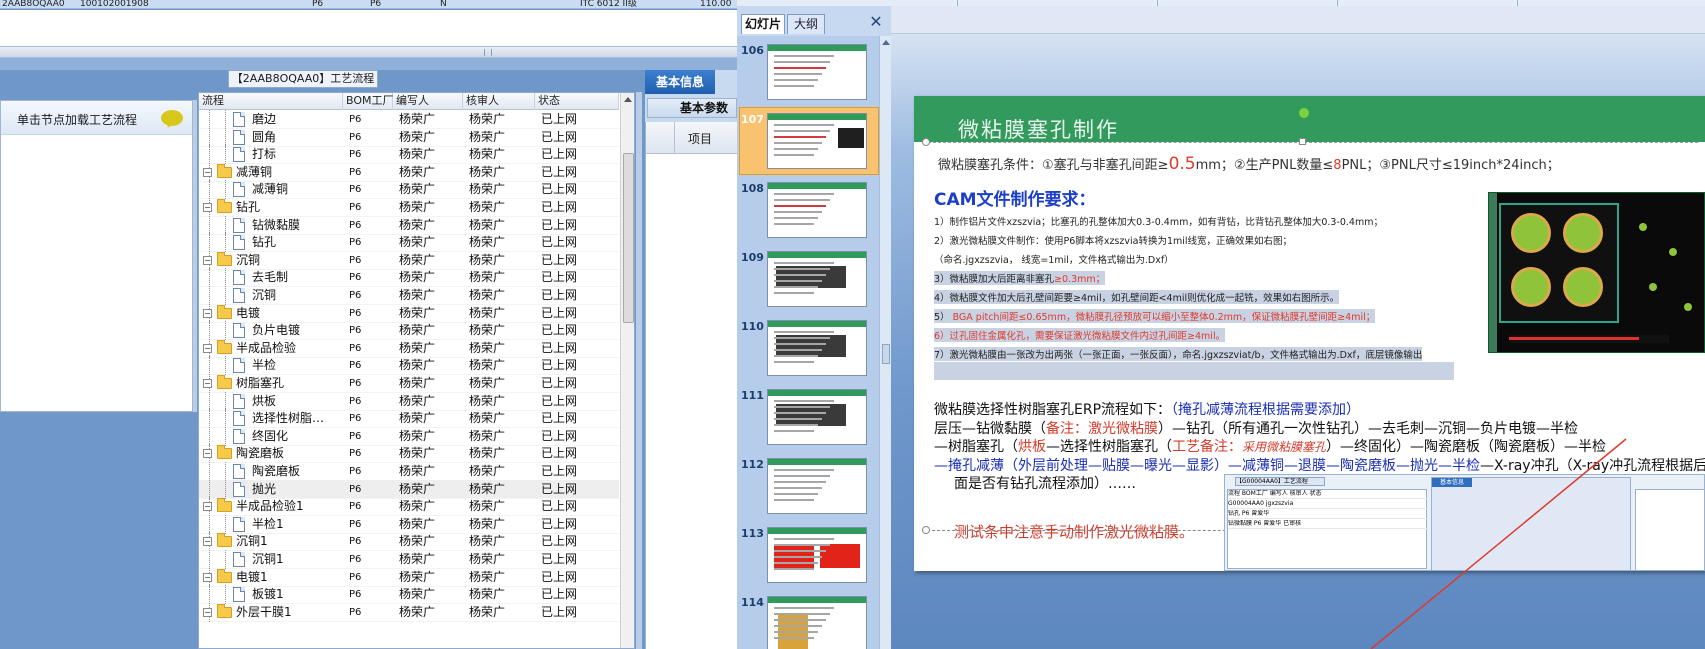 Image resolution: width=1705 pixels, height=649 pixels. I want to click on close-icon: ✕, so click(876, 22).